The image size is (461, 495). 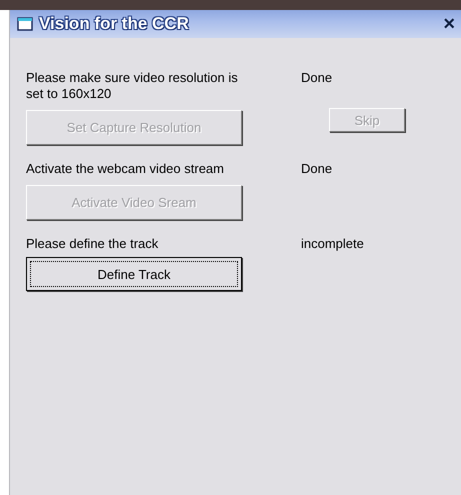 I want to click on window-icon, so click(x=25, y=24).